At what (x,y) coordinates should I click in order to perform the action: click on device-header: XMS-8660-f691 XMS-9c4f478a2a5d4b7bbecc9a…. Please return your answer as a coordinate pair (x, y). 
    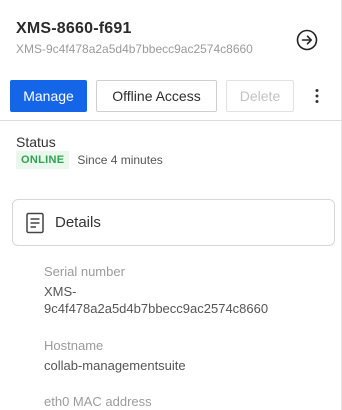
    Looking at the image, I should click on (166, 38).